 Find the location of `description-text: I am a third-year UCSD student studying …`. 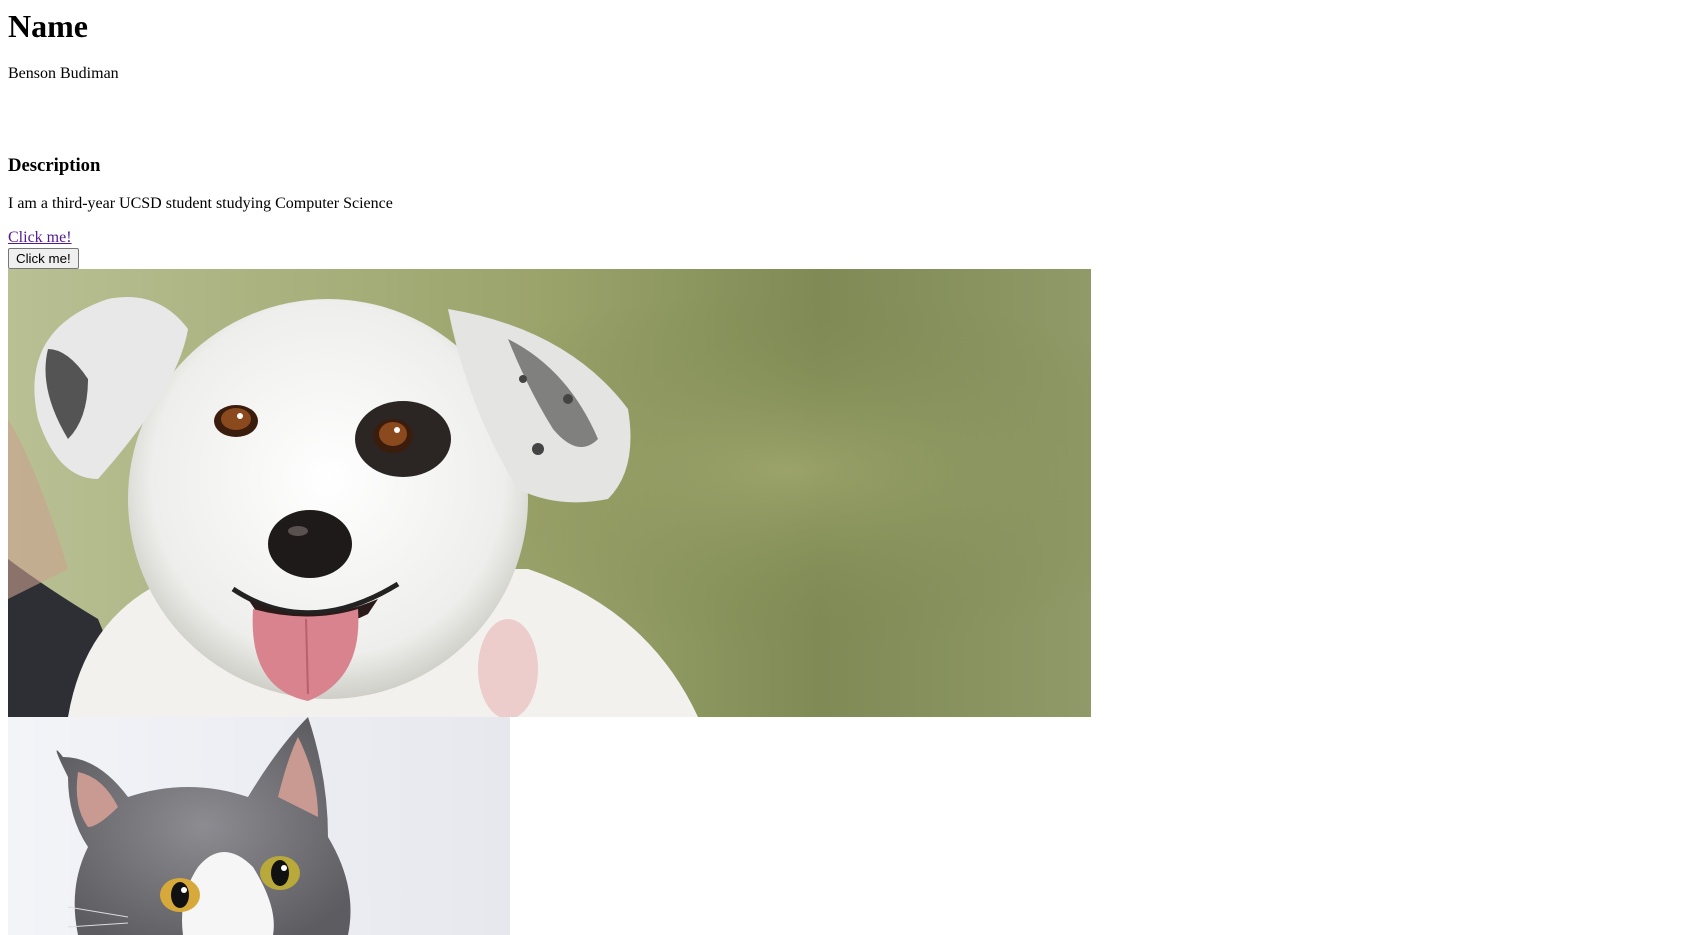

description-text: I am a third-year UCSD student studying … is located at coordinates (200, 203).